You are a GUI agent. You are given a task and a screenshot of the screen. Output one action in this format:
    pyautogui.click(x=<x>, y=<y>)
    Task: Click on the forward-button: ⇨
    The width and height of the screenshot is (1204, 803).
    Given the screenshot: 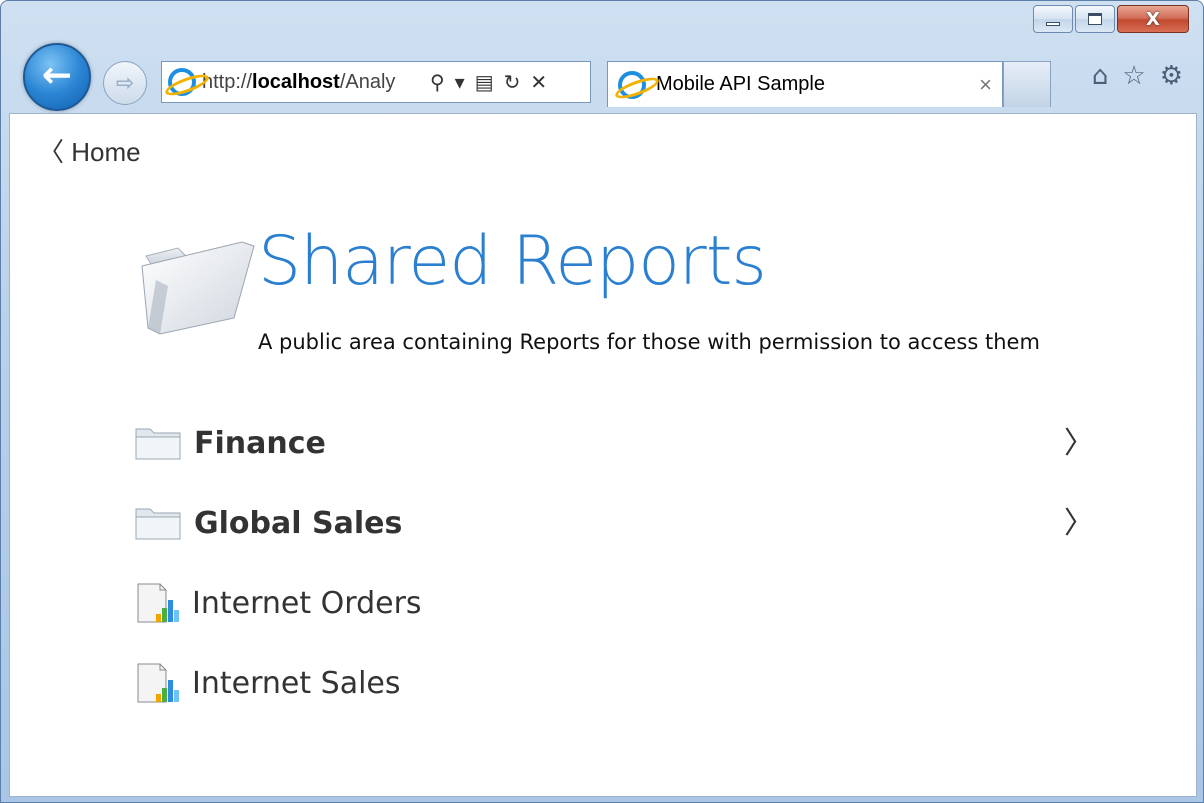 What is the action you would take?
    pyautogui.click(x=125, y=83)
    